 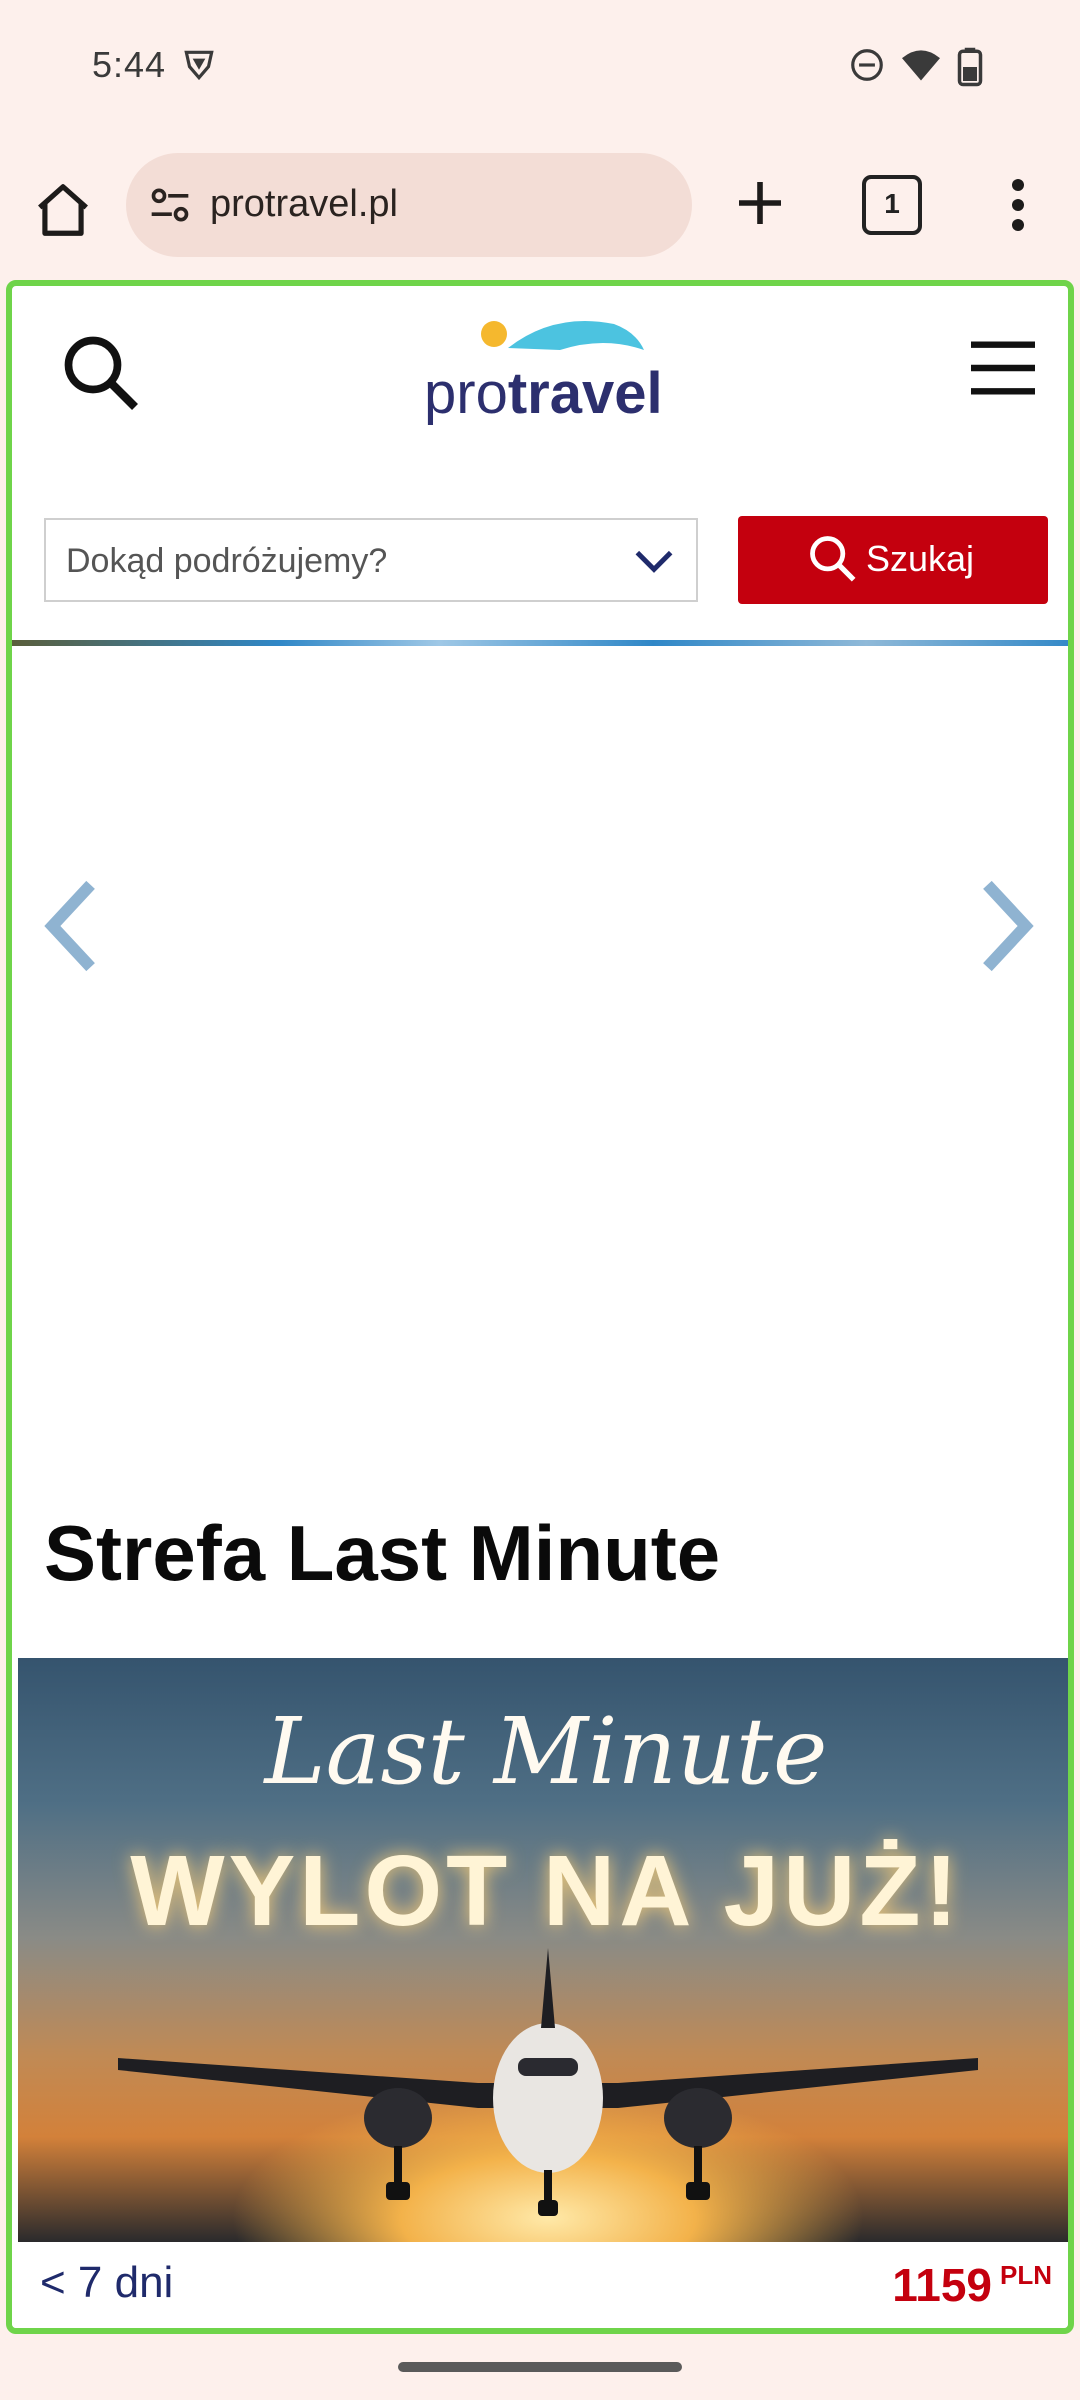 What do you see at coordinates (1003, 368) in the screenshot?
I see `hamburger-menu-icon` at bounding box center [1003, 368].